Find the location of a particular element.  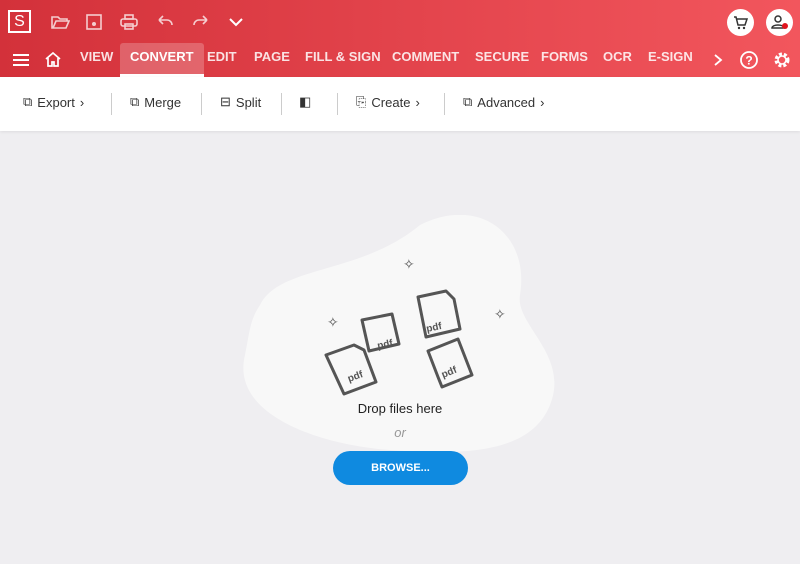

tab-convert: CONVERT is located at coordinates (162, 60).